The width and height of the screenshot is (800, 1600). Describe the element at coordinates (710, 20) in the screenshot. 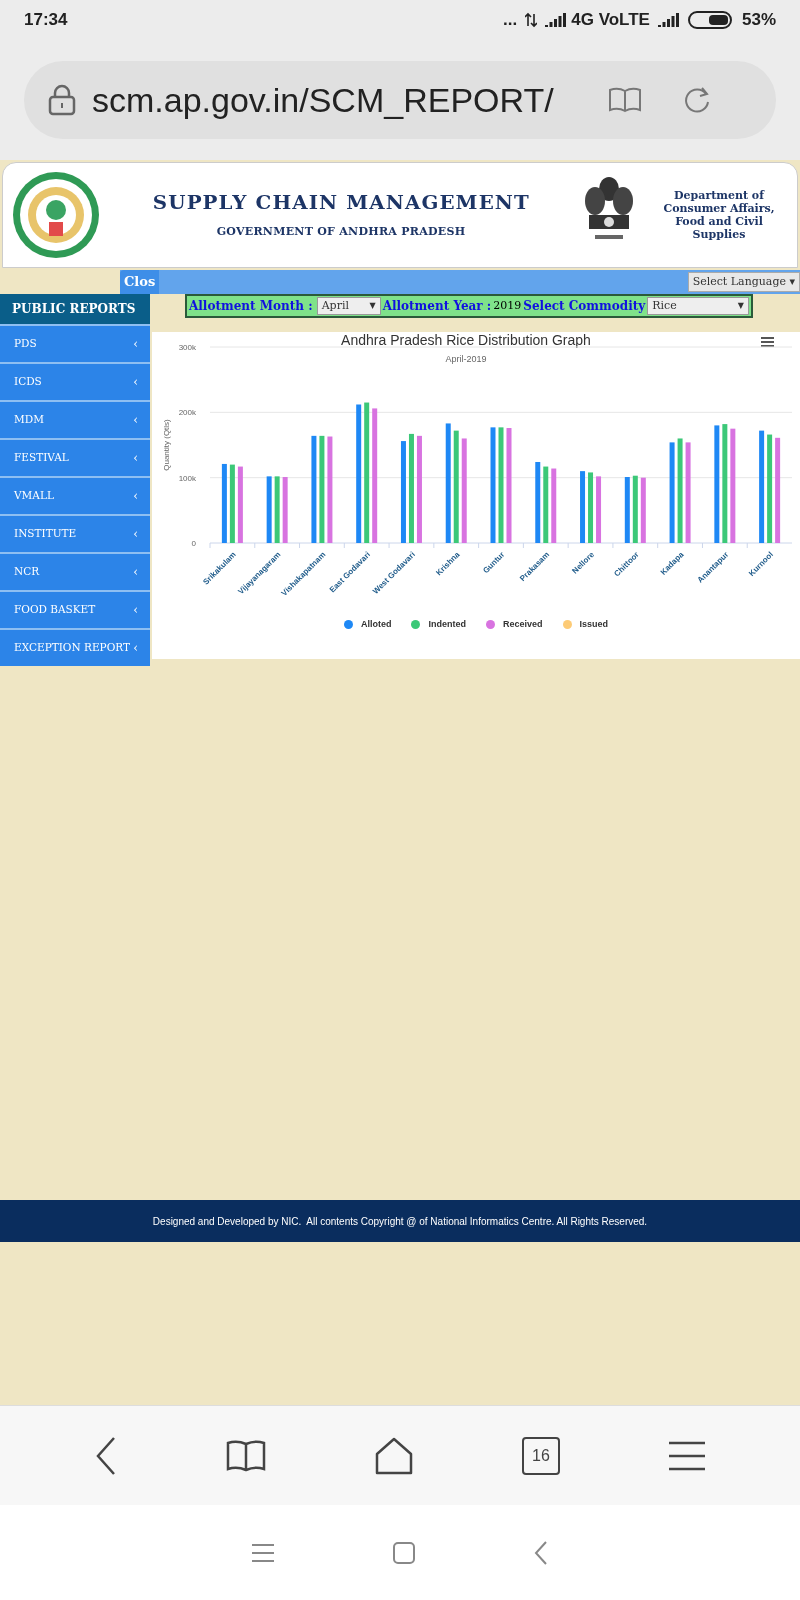

I see `battery-icon` at that location.